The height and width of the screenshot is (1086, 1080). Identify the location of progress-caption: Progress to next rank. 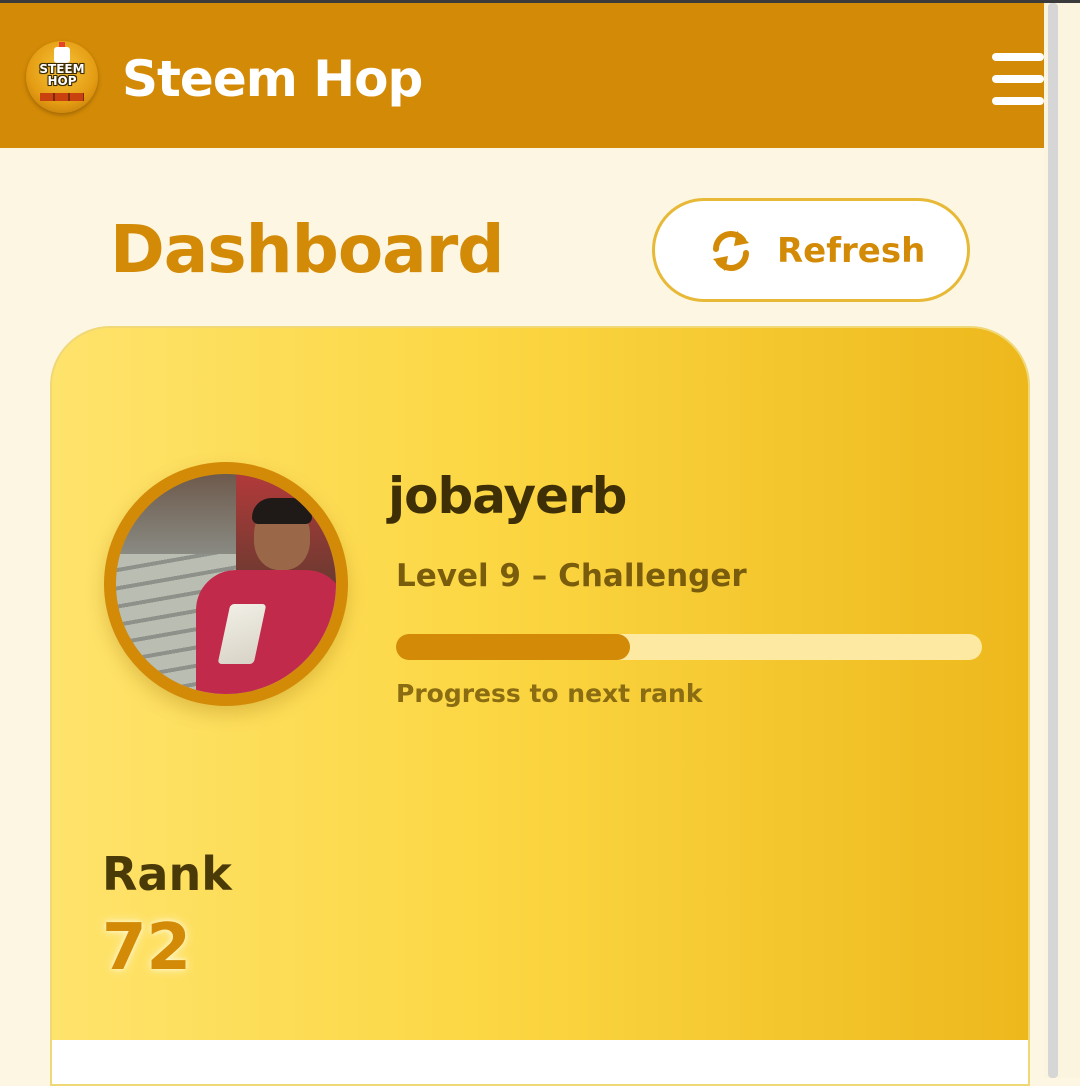
(549, 693).